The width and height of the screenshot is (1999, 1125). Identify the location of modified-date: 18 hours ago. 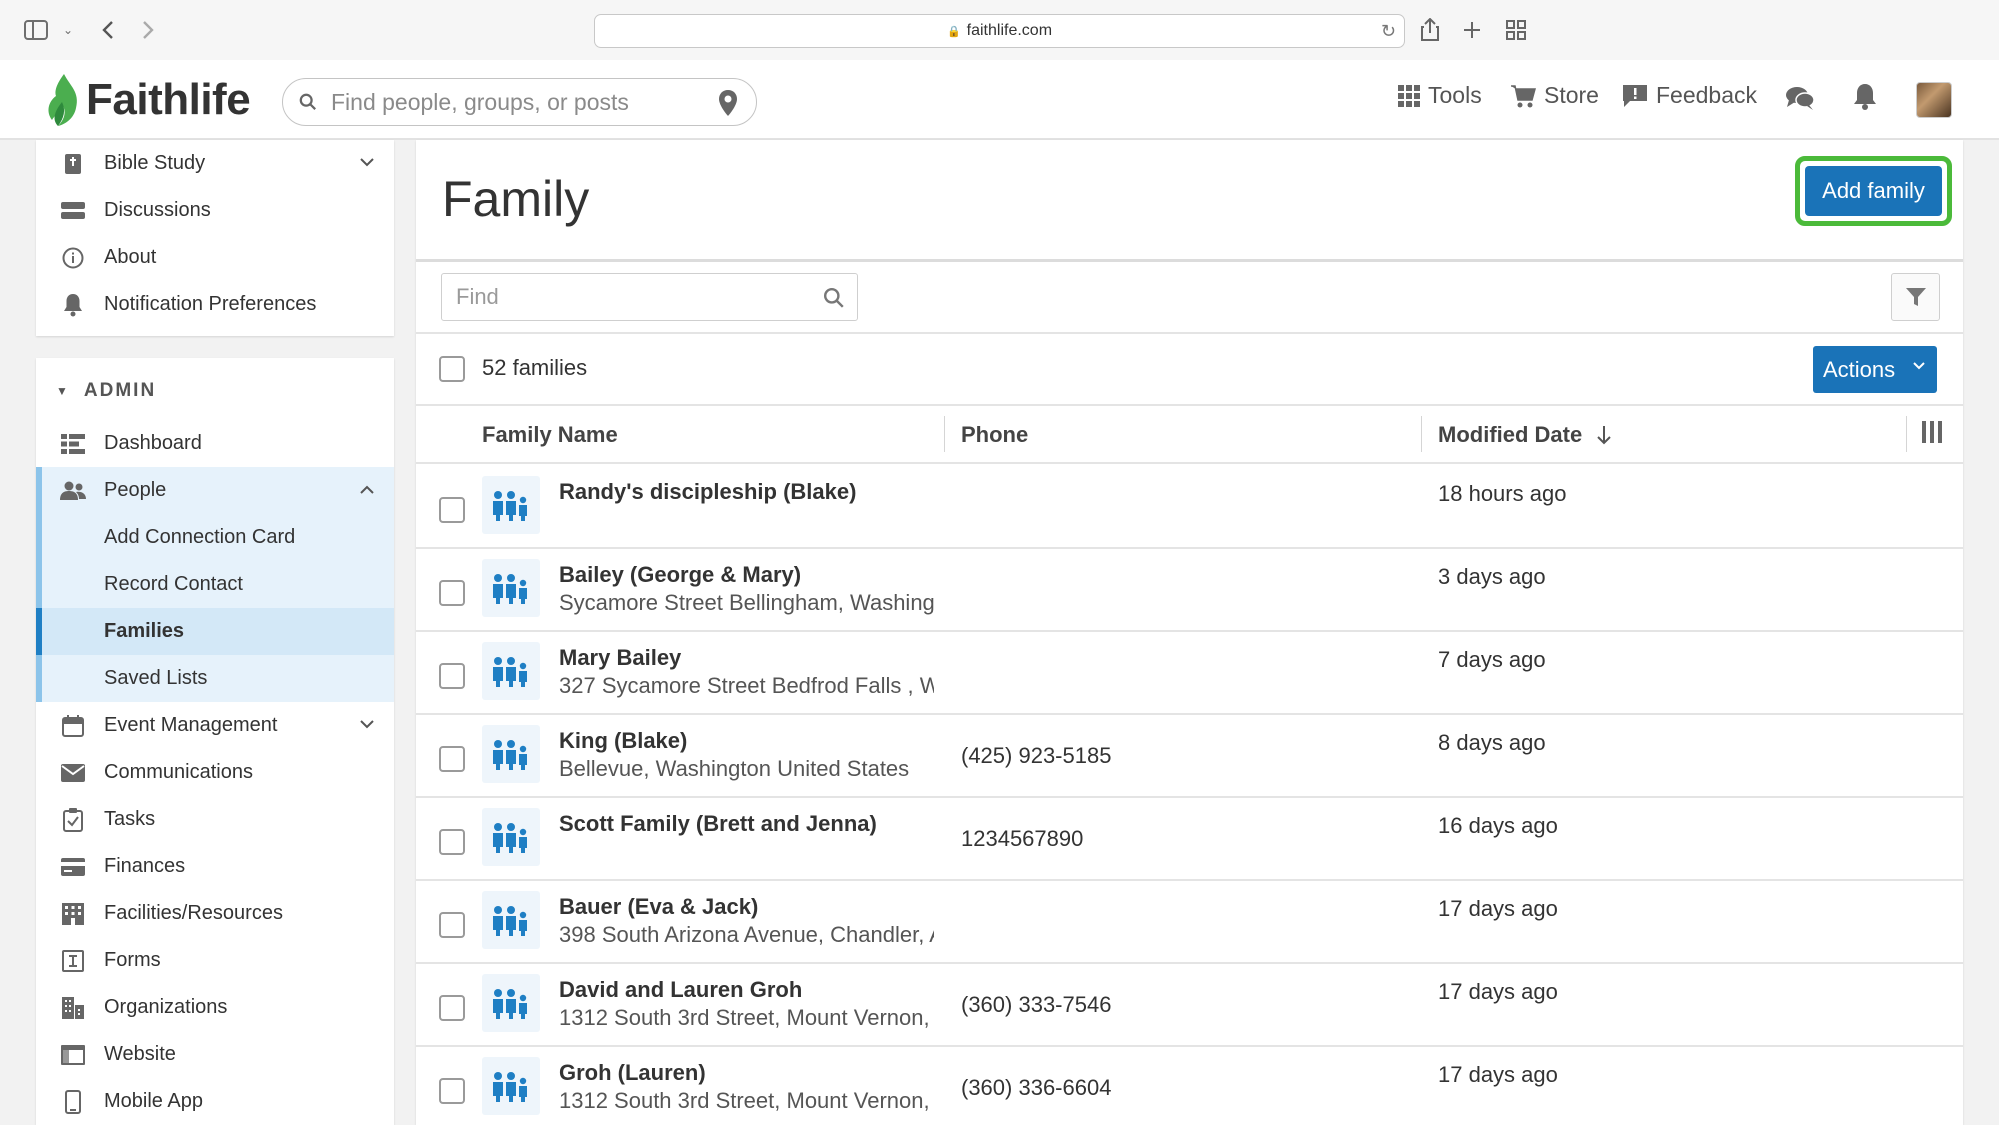
(1502, 493).